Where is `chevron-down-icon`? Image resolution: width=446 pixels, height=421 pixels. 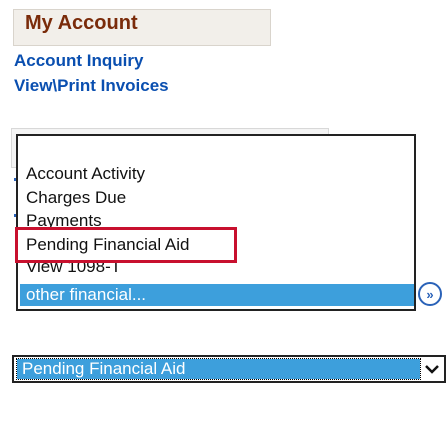
chevron-down-icon is located at coordinates (432, 369).